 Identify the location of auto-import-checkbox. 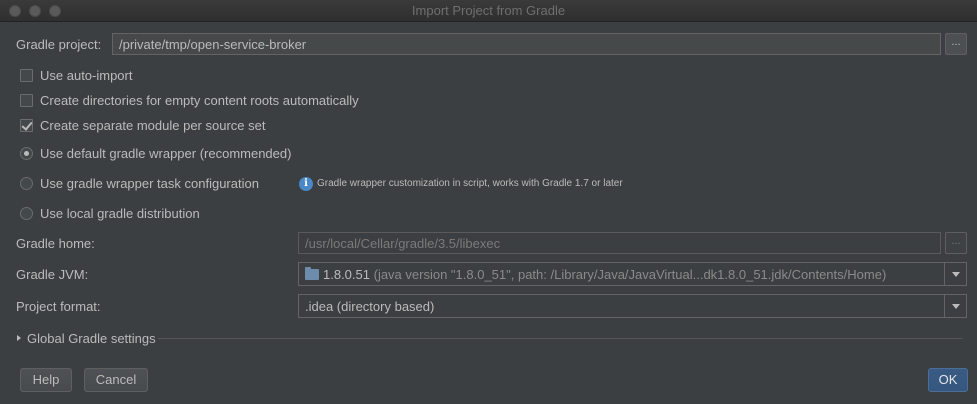
(26, 75).